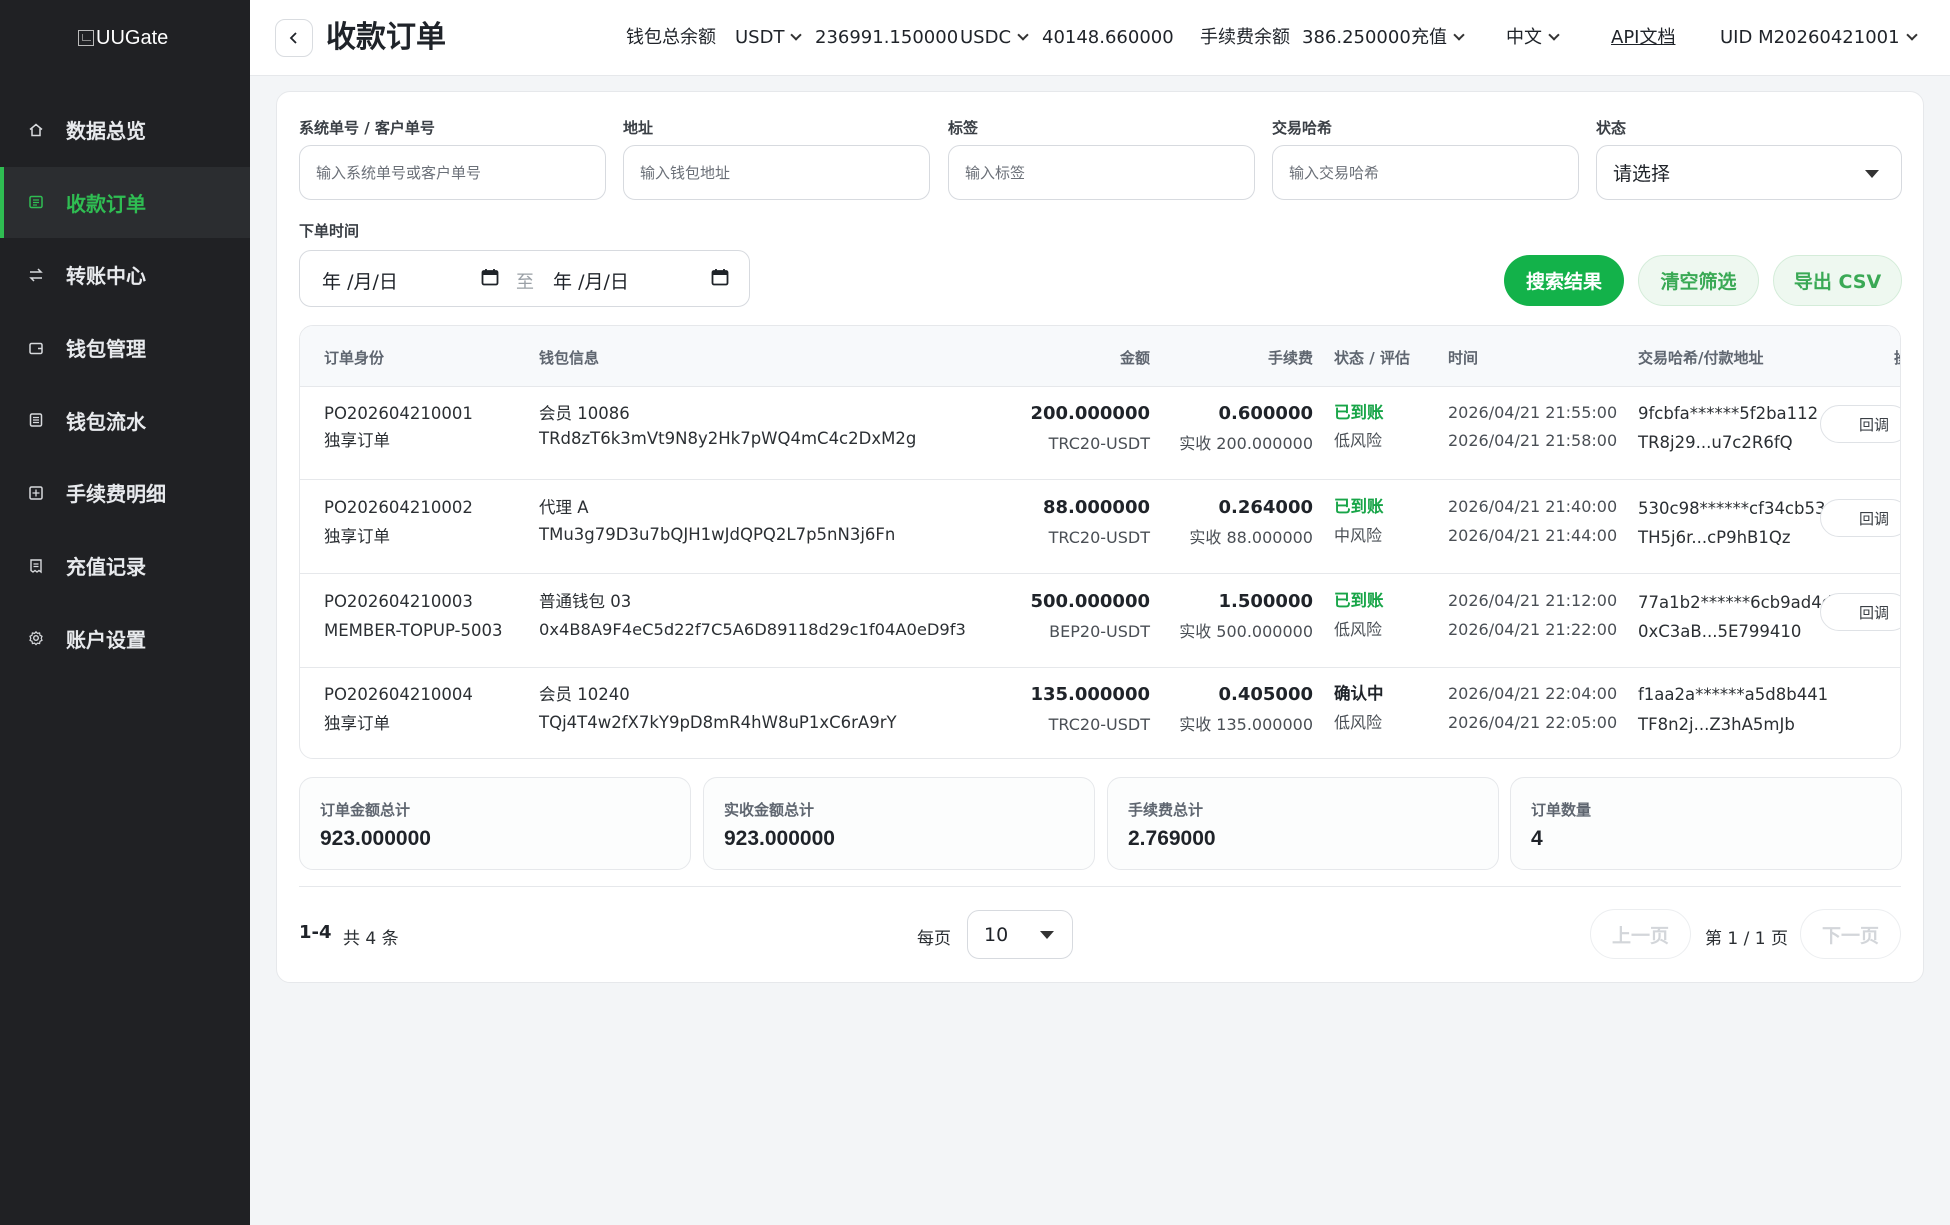 The width and height of the screenshot is (1950, 1225). I want to click on recharge-menu: 充值, so click(1438, 38).